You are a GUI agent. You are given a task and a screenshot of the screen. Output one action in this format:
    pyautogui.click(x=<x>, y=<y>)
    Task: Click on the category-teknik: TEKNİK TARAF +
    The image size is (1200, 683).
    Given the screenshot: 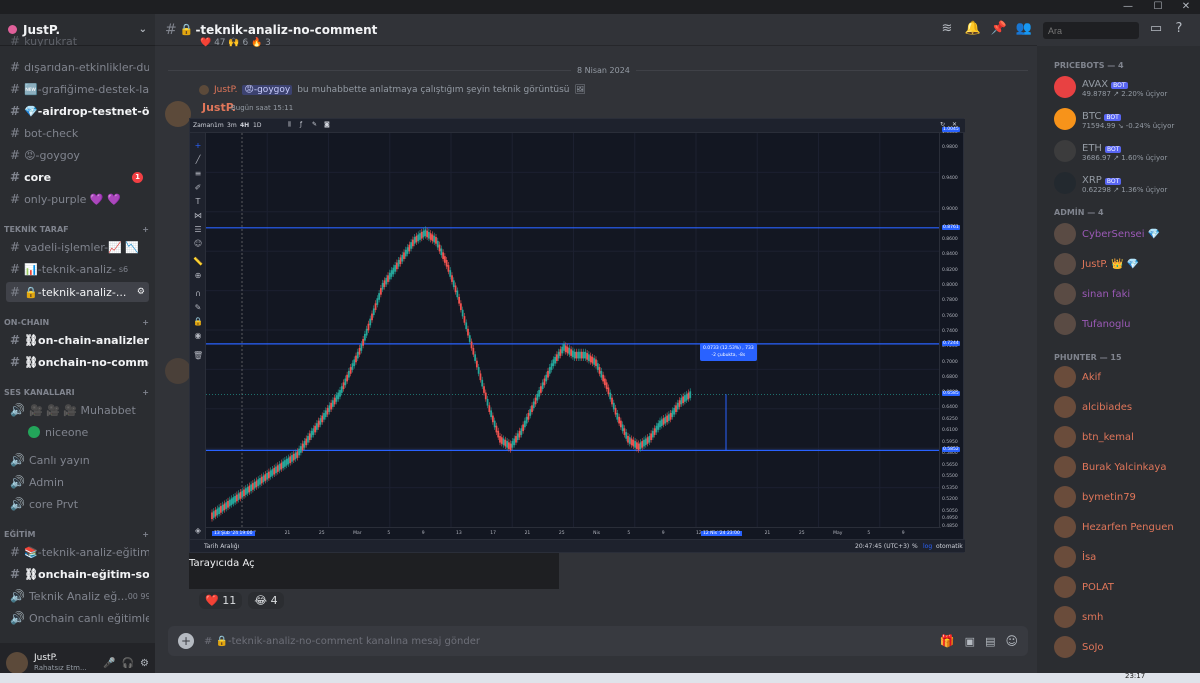 What is the action you would take?
    pyautogui.click(x=76, y=229)
    